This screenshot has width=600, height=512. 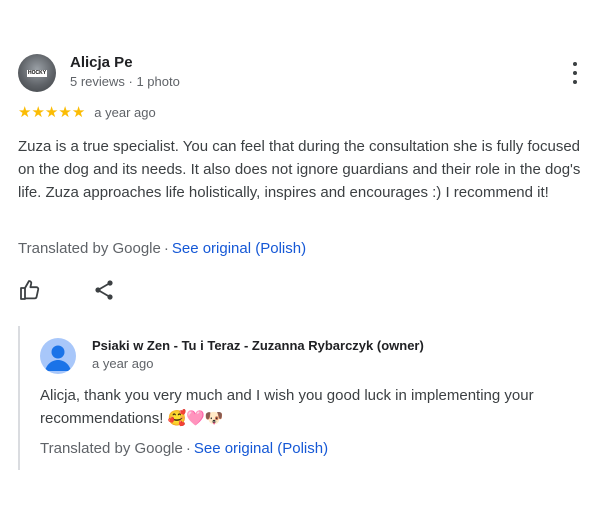 I want to click on thumb-up-icon, so click(x=30, y=290).